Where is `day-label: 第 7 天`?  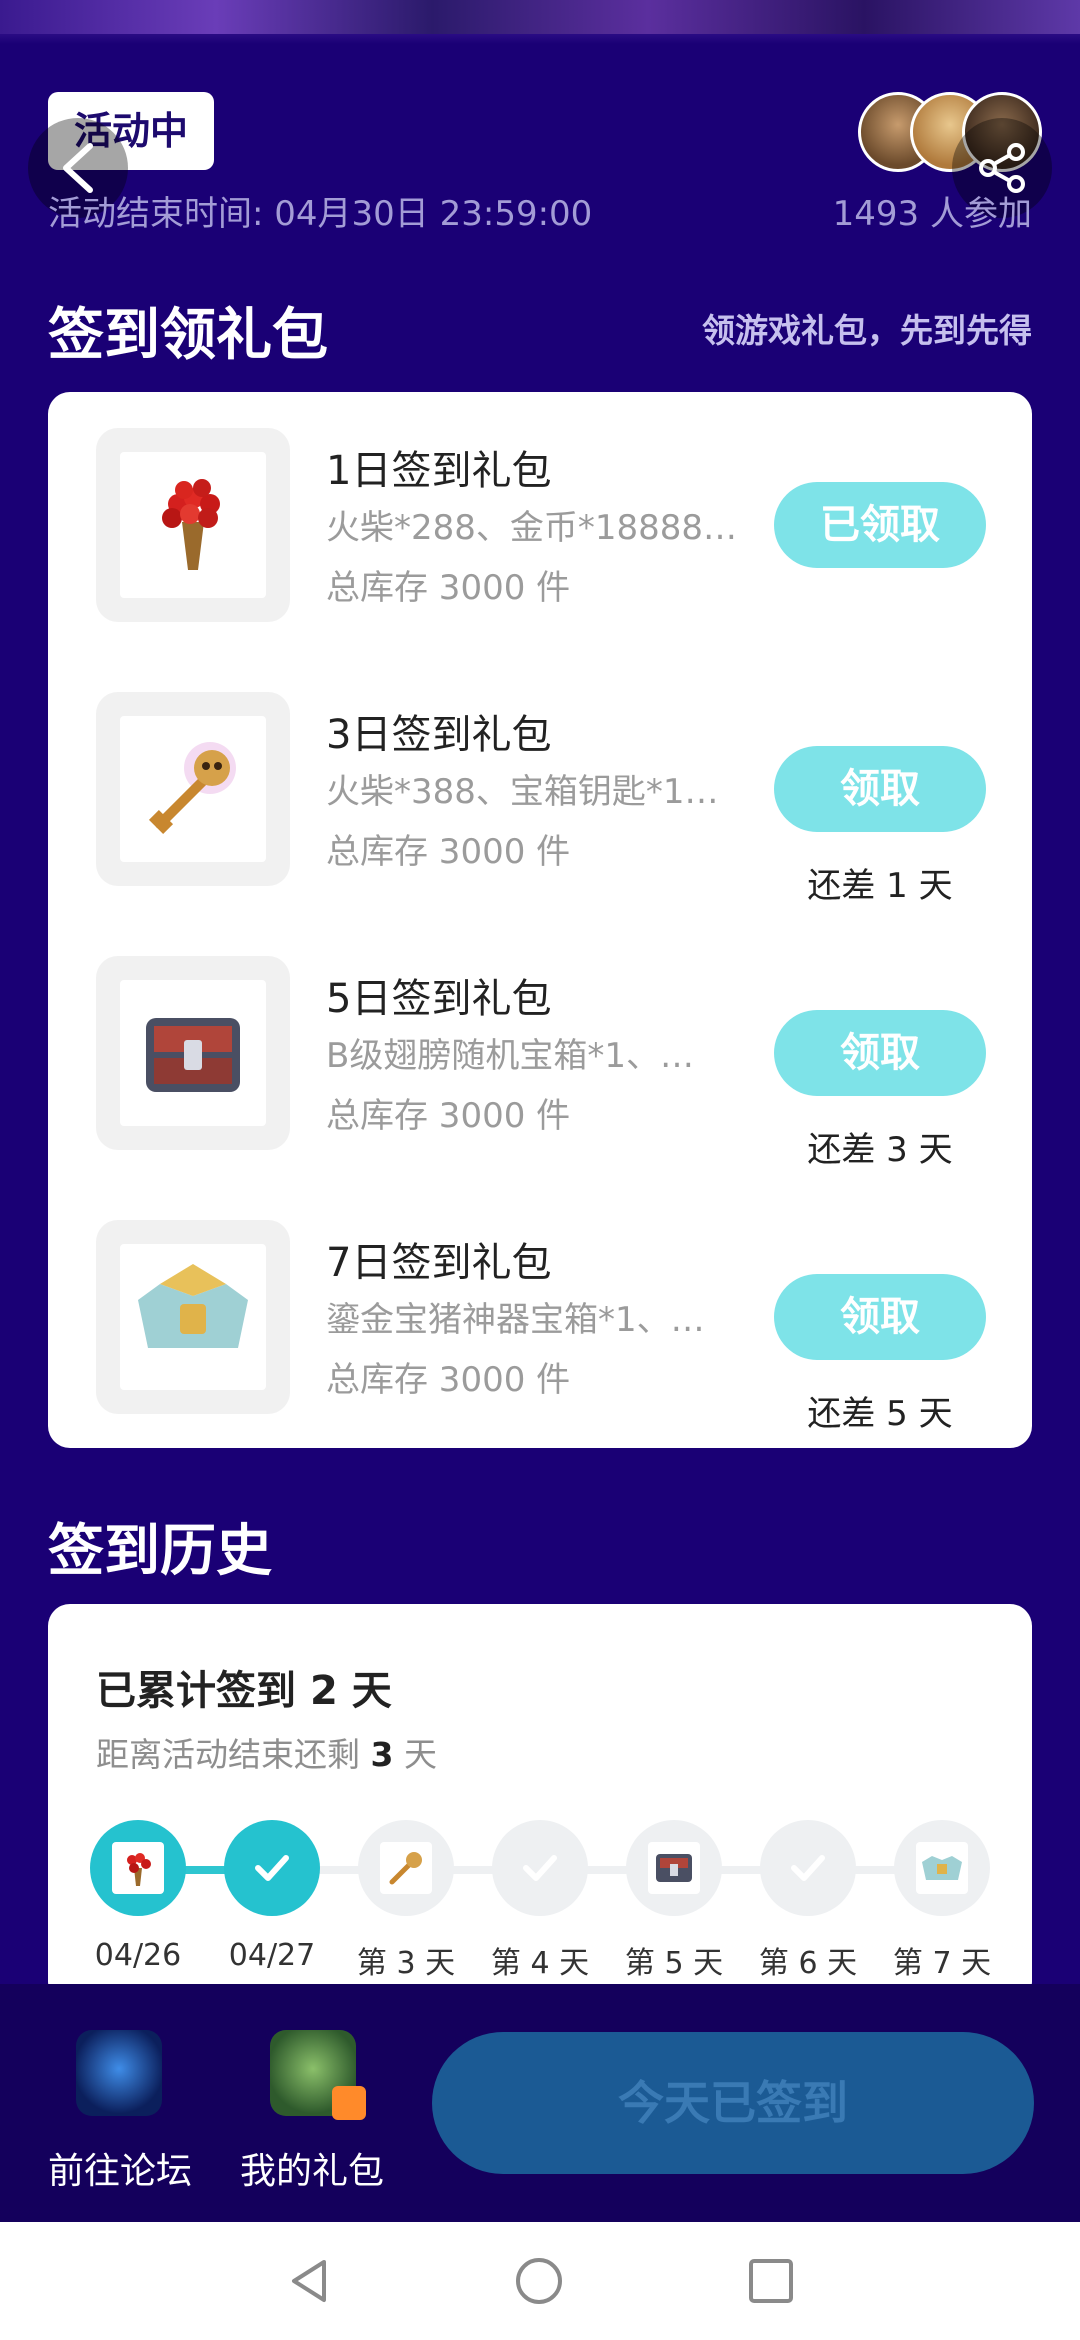 day-label: 第 7 天 is located at coordinates (942, 1963).